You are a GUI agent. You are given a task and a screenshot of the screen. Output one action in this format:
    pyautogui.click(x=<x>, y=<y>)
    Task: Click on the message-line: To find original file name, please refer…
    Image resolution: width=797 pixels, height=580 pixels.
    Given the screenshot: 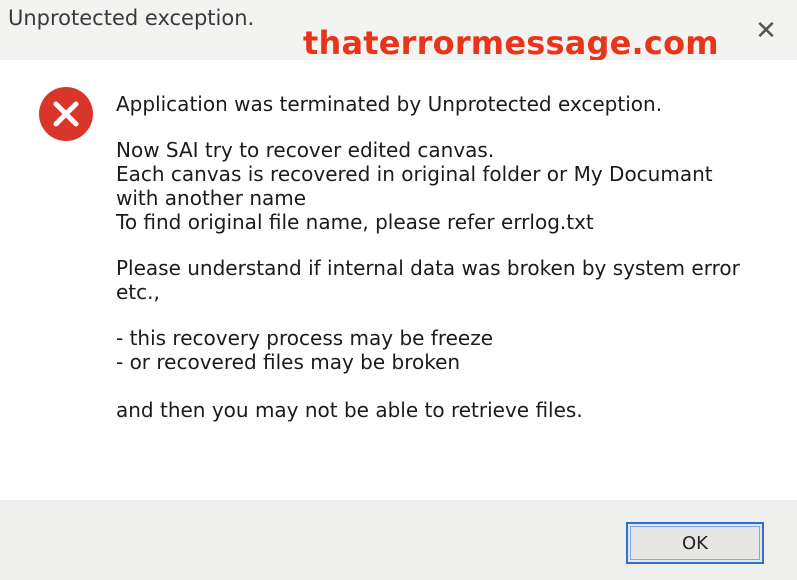 What is the action you would take?
    pyautogui.click(x=355, y=222)
    